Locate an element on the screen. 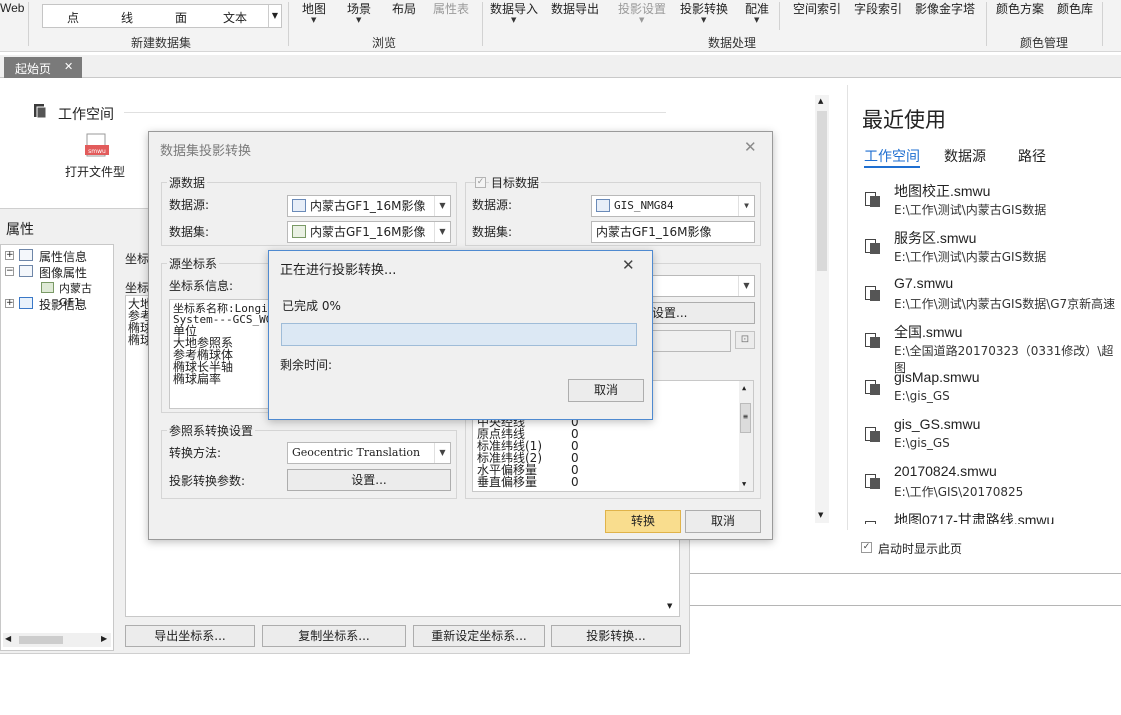 The width and height of the screenshot is (1121, 715). recent-tab-datasource: 数据源 is located at coordinates (965, 156).